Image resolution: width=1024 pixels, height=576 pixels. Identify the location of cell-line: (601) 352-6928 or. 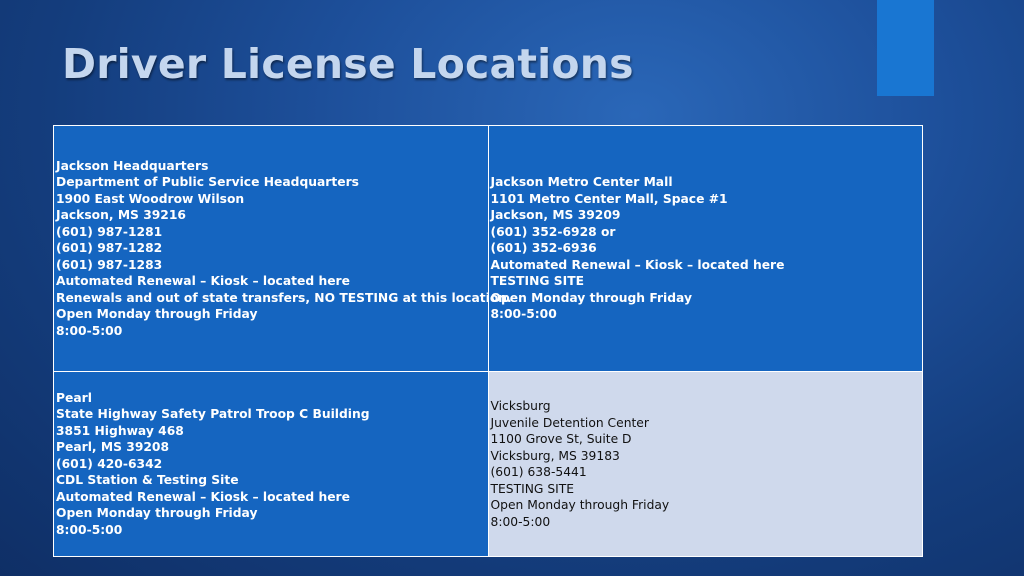
(553, 231).